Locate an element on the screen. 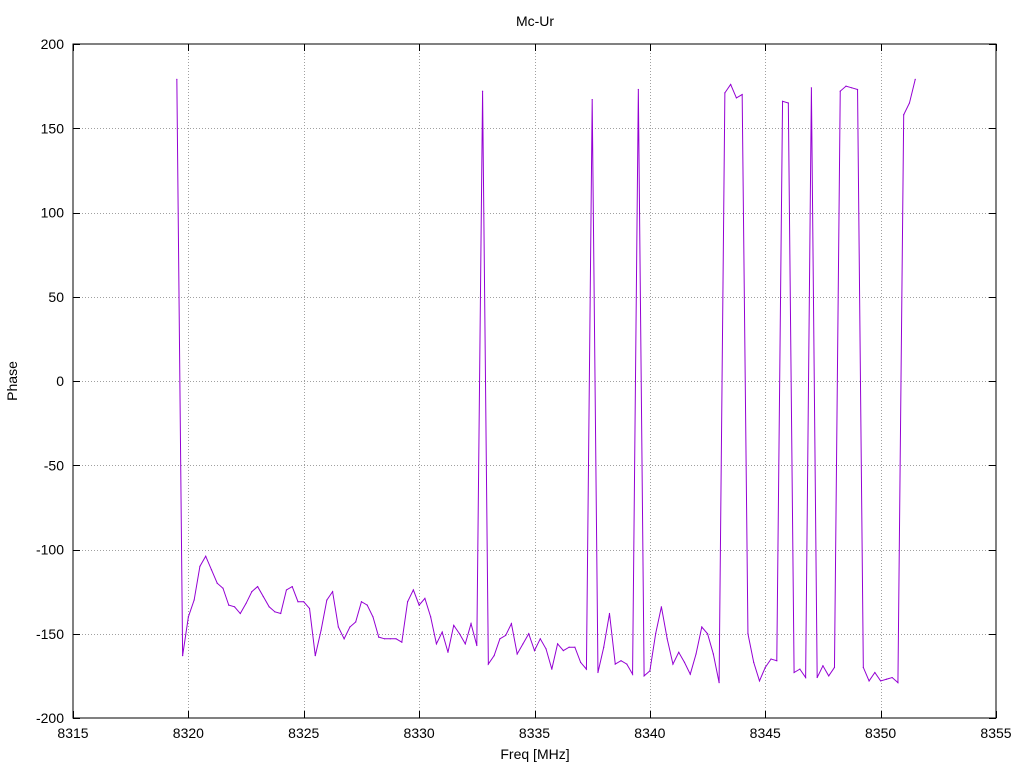 Image resolution: width=1024 pixels, height=768 pixels. chart-title: Mc-Ur is located at coordinates (535, 21).